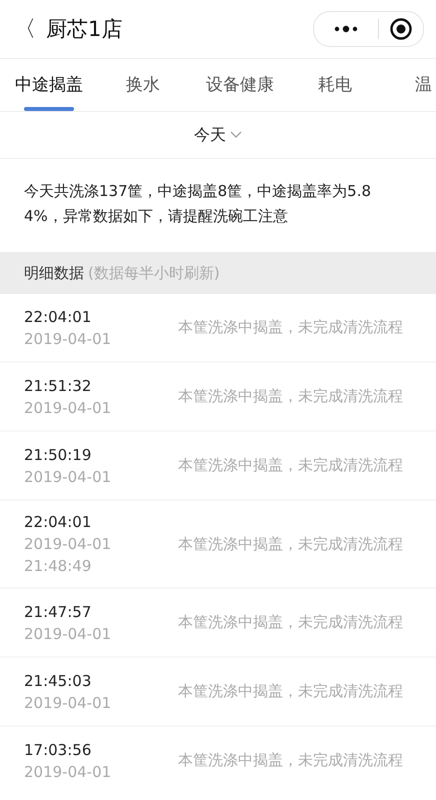 The image size is (436, 800). Describe the element at coordinates (58, 612) in the screenshot. I see `record-time: 21:47:57` at that location.